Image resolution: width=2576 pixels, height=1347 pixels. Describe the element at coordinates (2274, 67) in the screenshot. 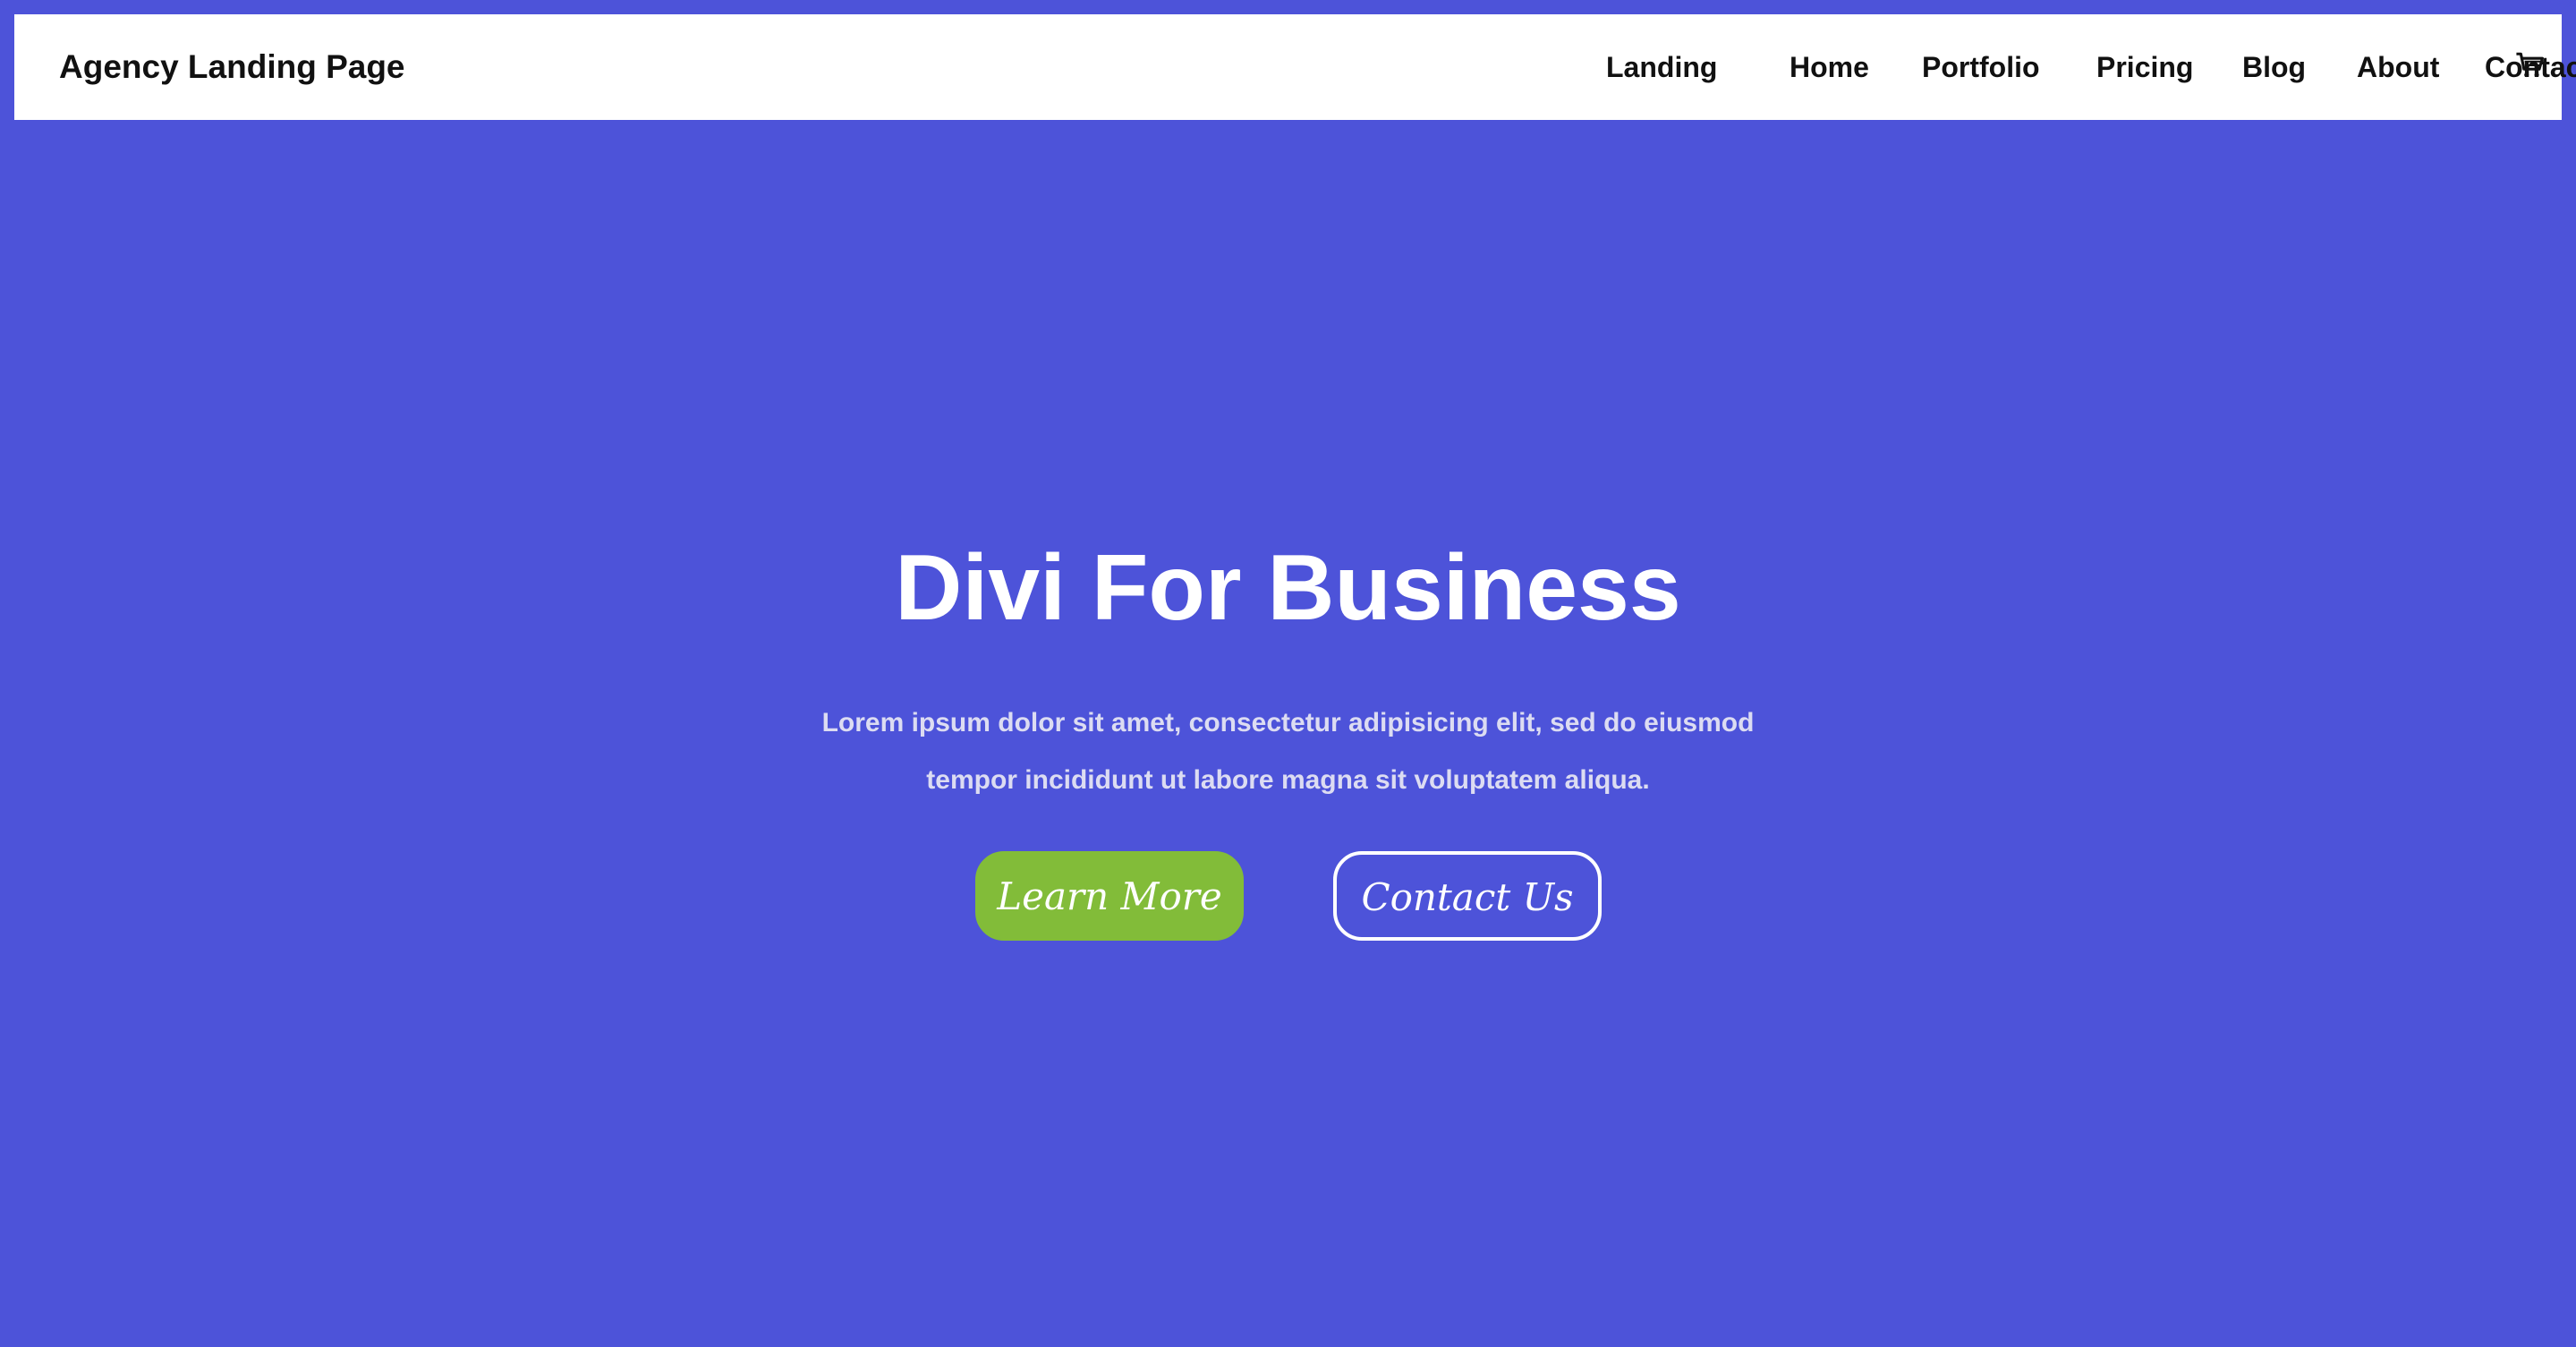

I see `nav-item-blog: Blog` at that location.